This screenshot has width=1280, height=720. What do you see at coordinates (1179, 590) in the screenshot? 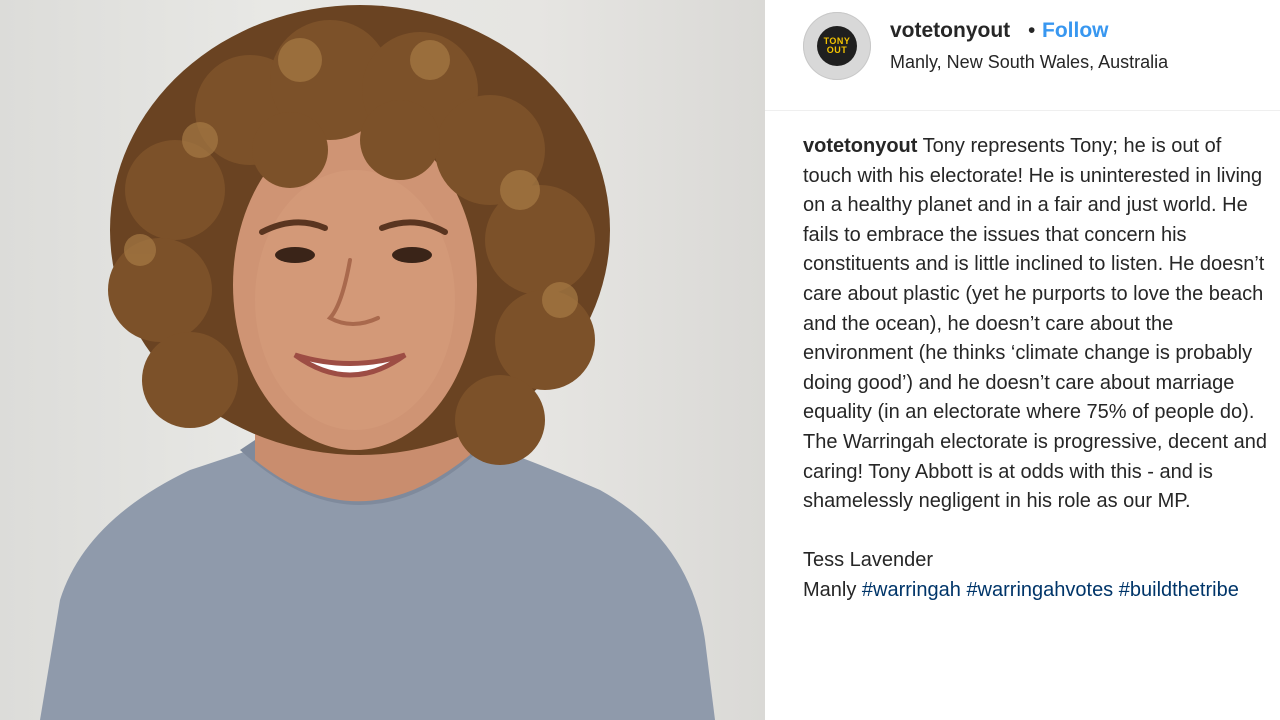
I see `hashtag-buildthetribe: #buildthetribe` at bounding box center [1179, 590].